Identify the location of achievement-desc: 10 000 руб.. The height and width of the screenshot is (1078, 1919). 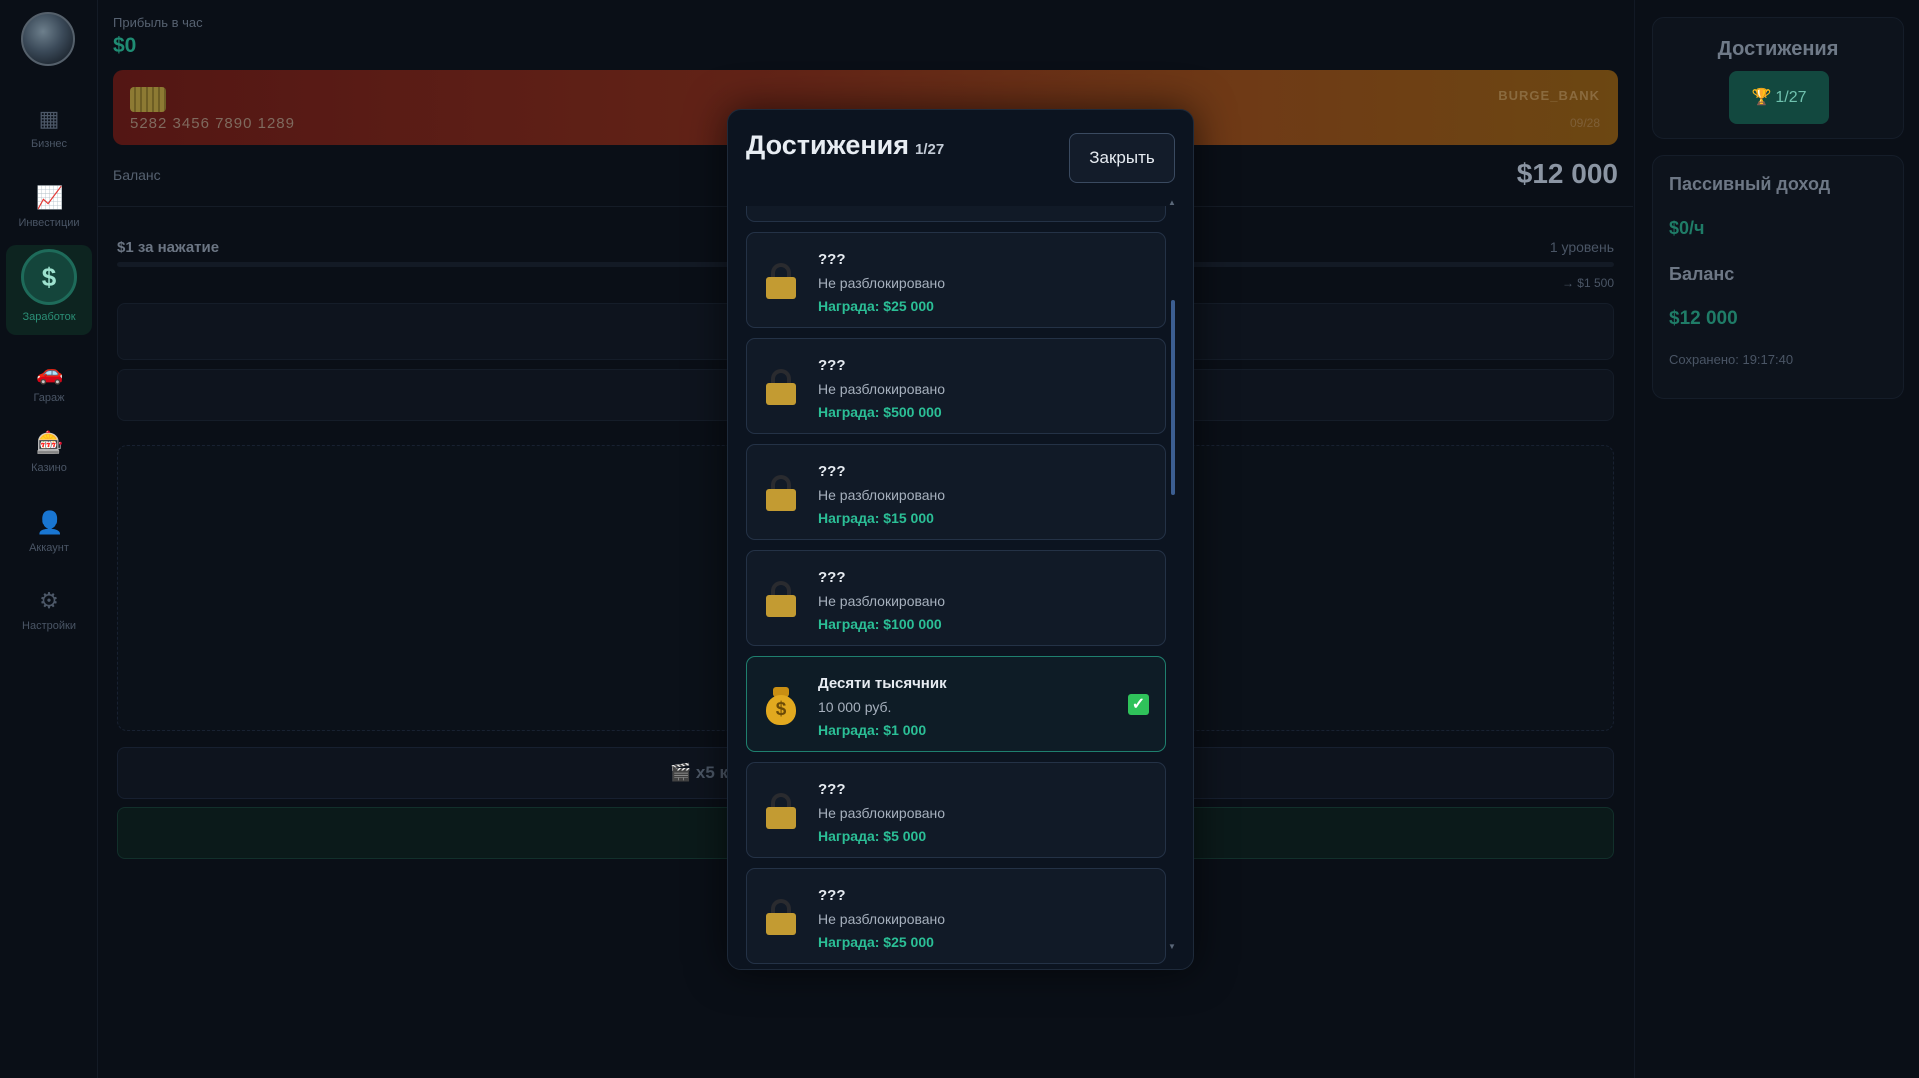
(855, 707).